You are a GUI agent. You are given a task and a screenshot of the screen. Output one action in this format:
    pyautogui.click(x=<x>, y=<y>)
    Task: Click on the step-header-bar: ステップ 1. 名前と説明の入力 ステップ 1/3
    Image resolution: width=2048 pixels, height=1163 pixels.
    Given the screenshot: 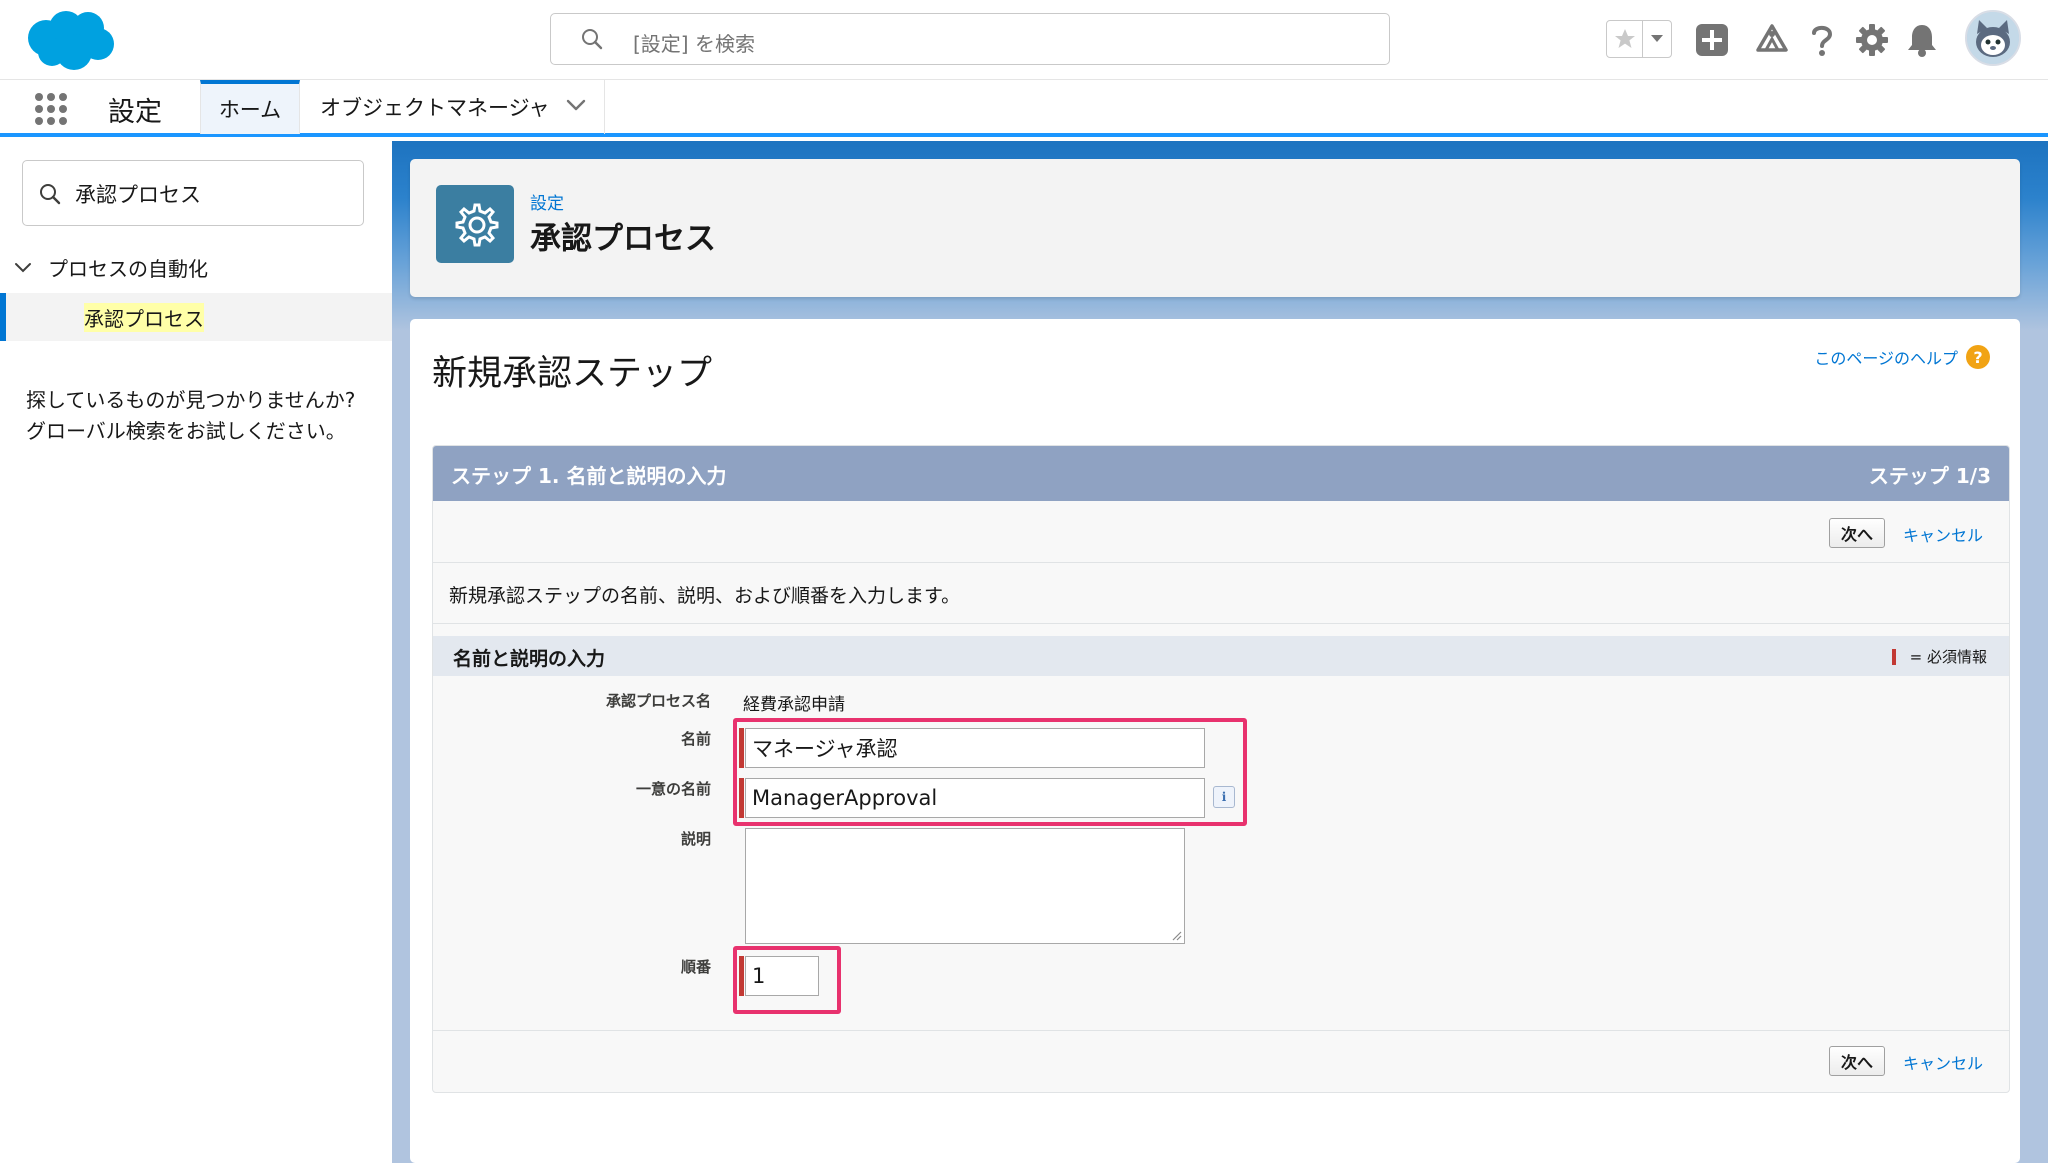 What is the action you would take?
    pyautogui.click(x=1221, y=473)
    